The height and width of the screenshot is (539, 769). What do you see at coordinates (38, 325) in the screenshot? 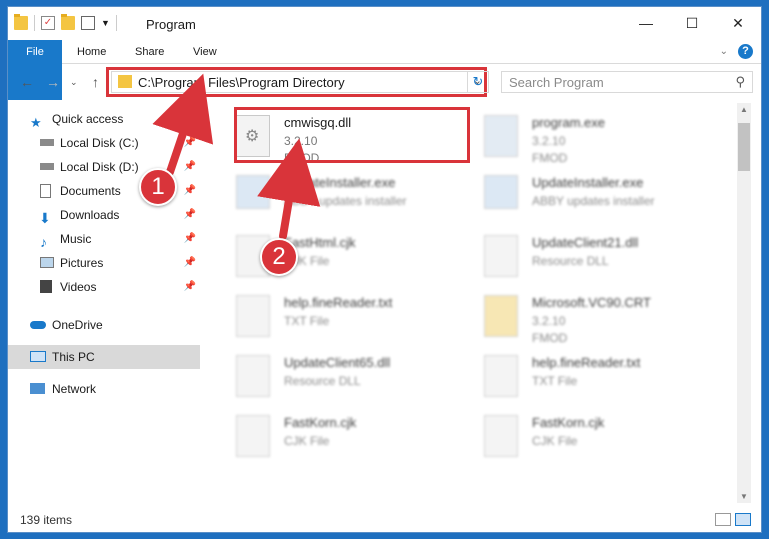
I see `cloud-icon` at bounding box center [38, 325].